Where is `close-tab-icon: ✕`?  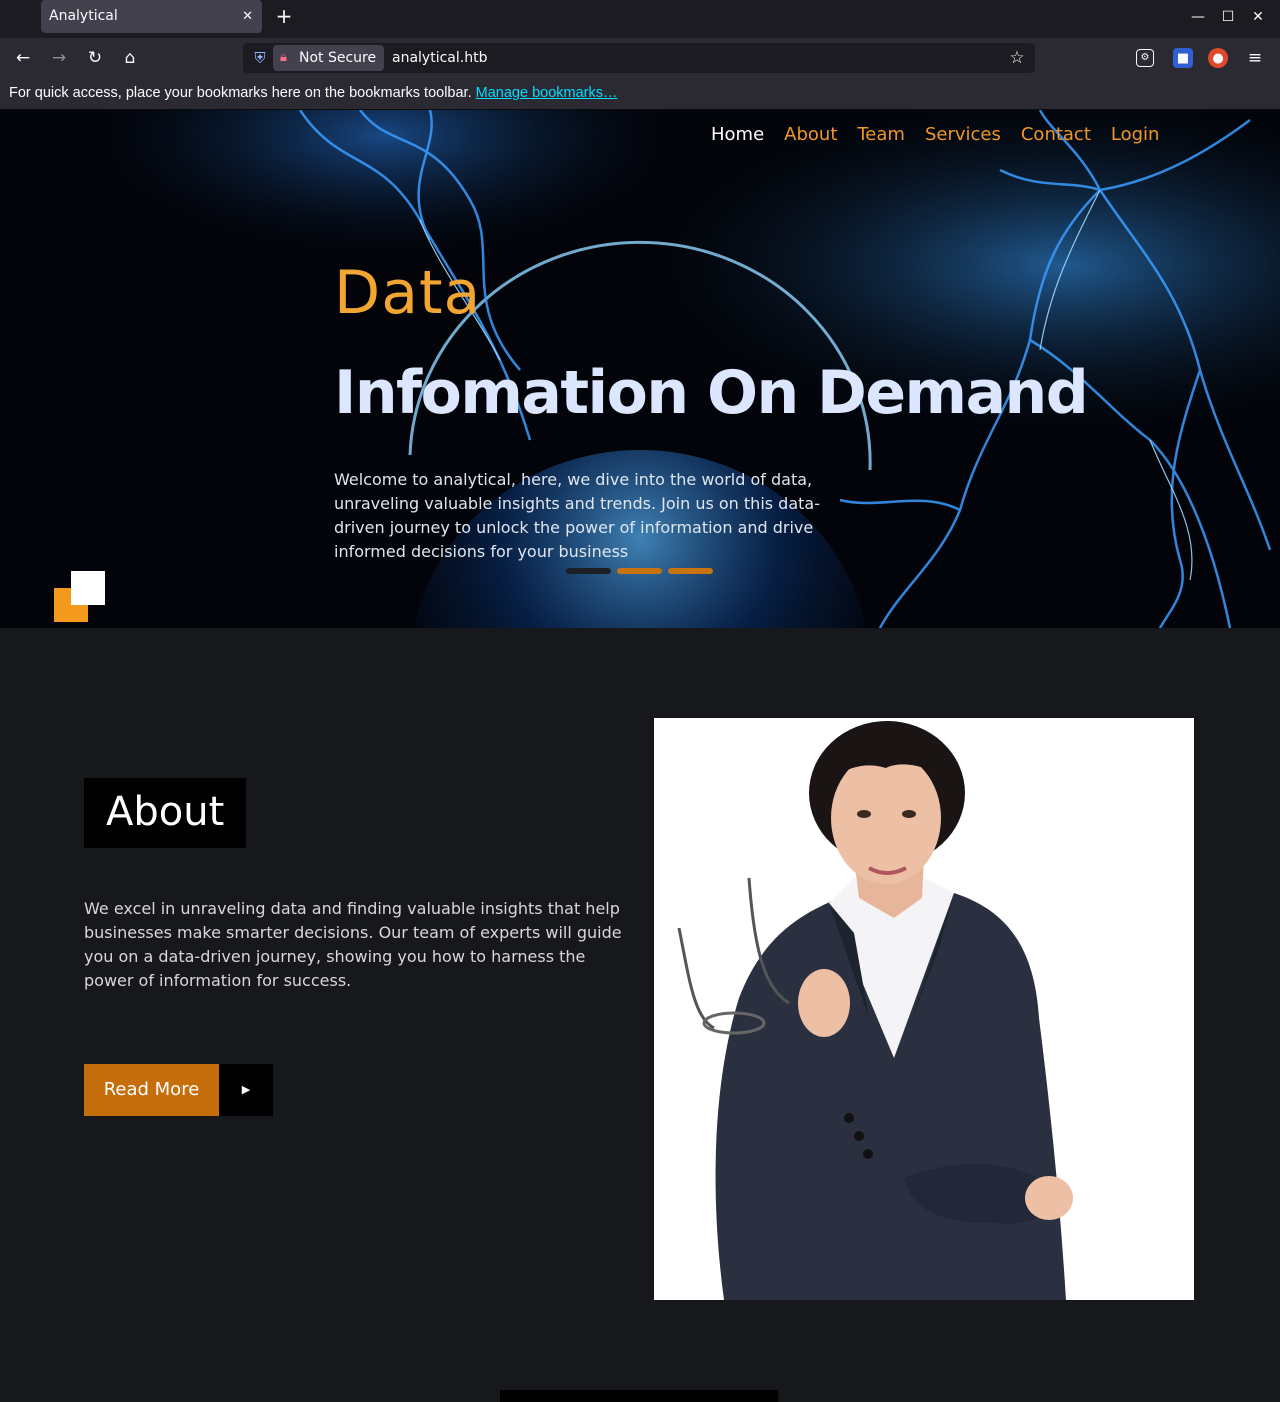
close-tab-icon: ✕ is located at coordinates (247, 16).